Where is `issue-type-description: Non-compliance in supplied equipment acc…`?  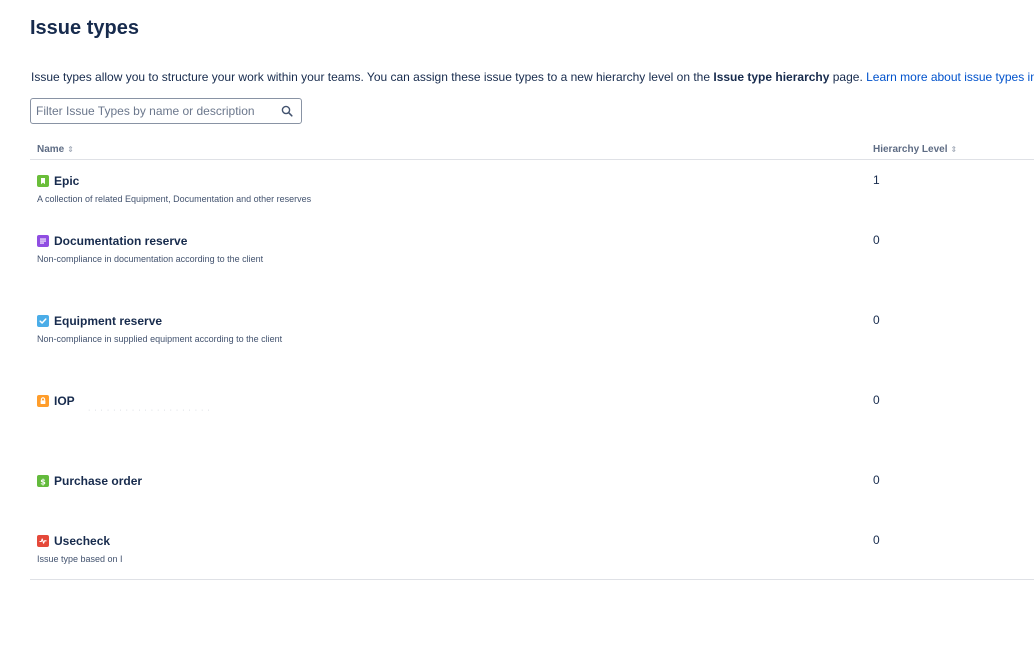 issue-type-description: Non-compliance in supplied equipment acc… is located at coordinates (160, 339).